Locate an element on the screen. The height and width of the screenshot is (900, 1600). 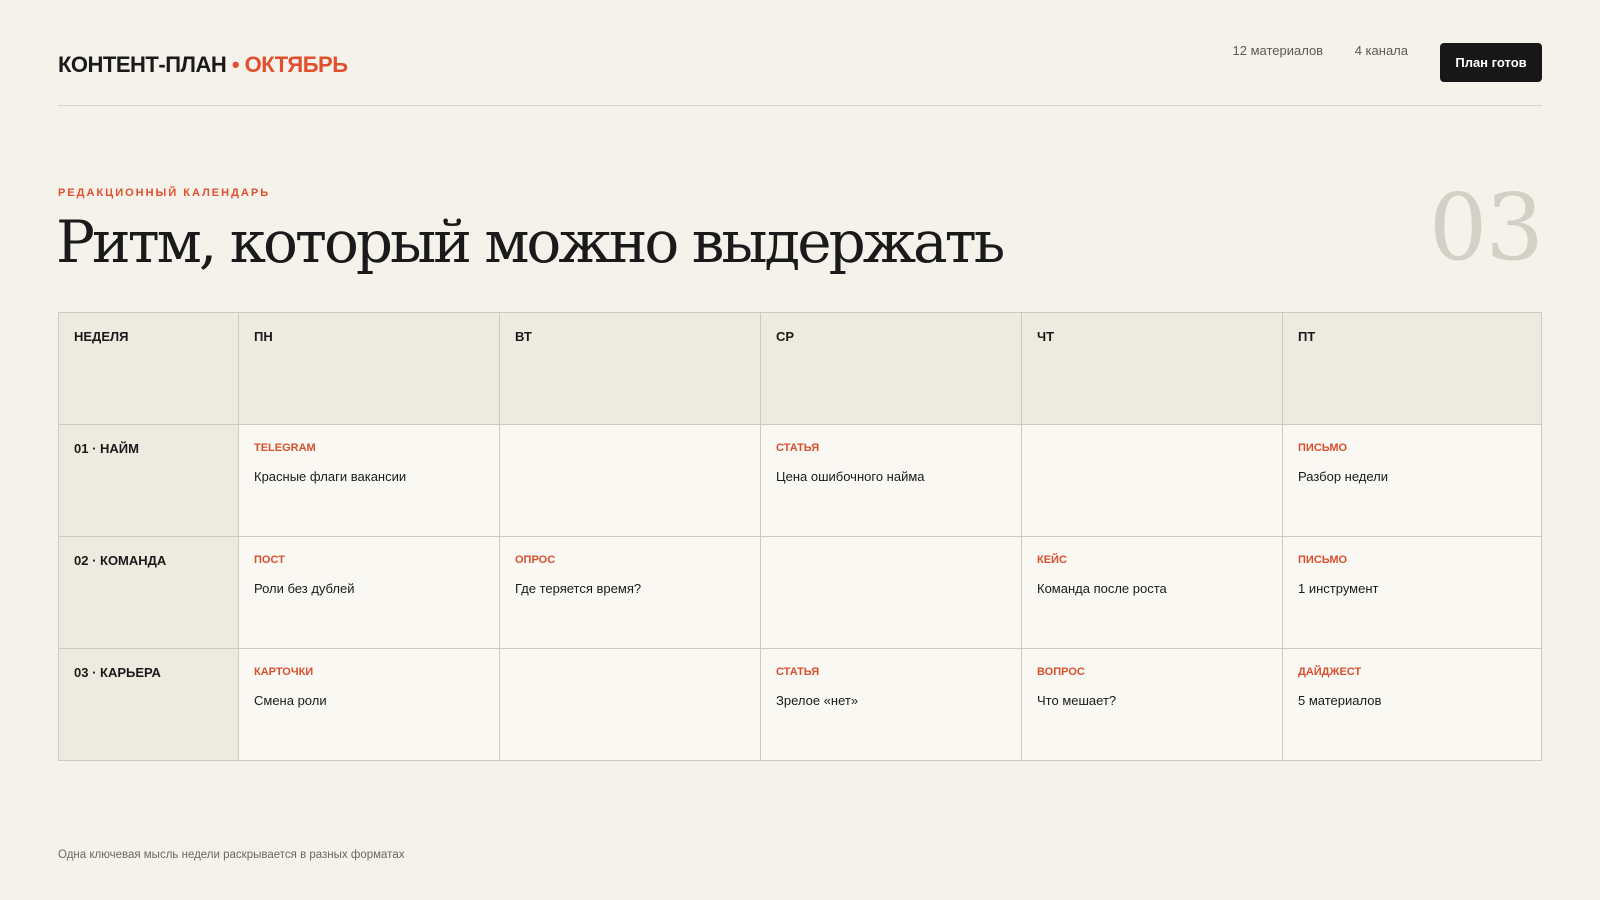
column-header-fri: ПТ is located at coordinates (1412, 369).